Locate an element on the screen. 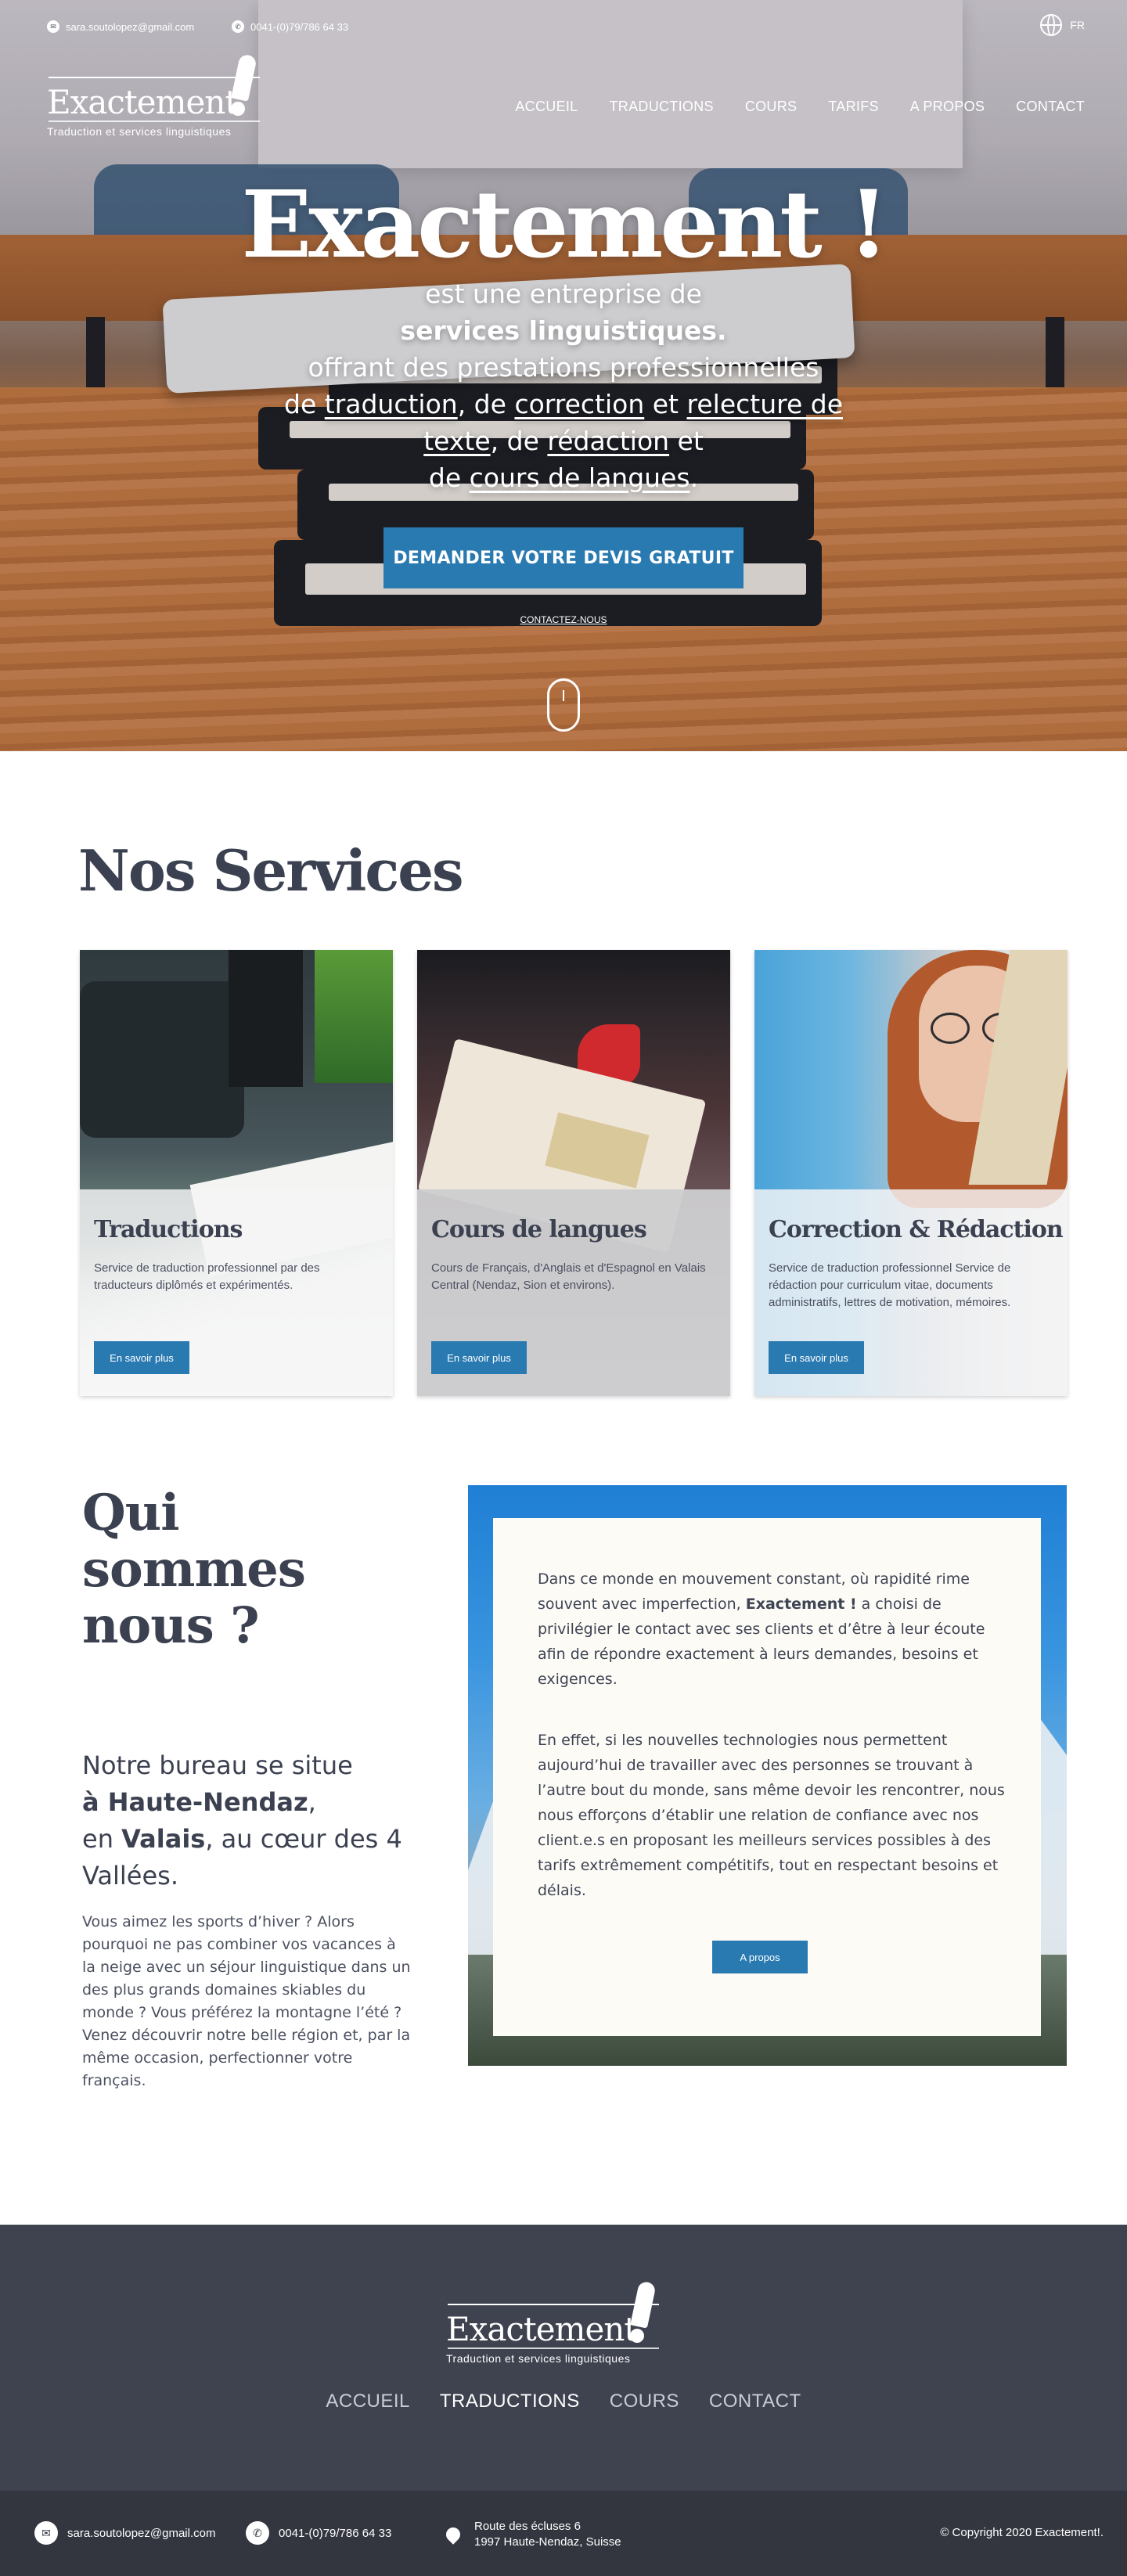 Image resolution: width=1127 pixels, height=2576 pixels. about-lead-strong: à Haute-Nendaz is located at coordinates (195, 1802).